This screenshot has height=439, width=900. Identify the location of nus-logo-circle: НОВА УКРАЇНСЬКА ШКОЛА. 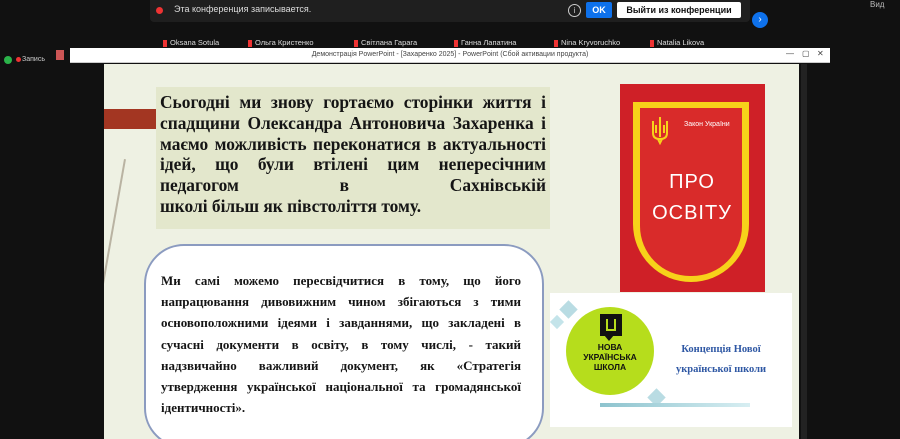
(610, 351).